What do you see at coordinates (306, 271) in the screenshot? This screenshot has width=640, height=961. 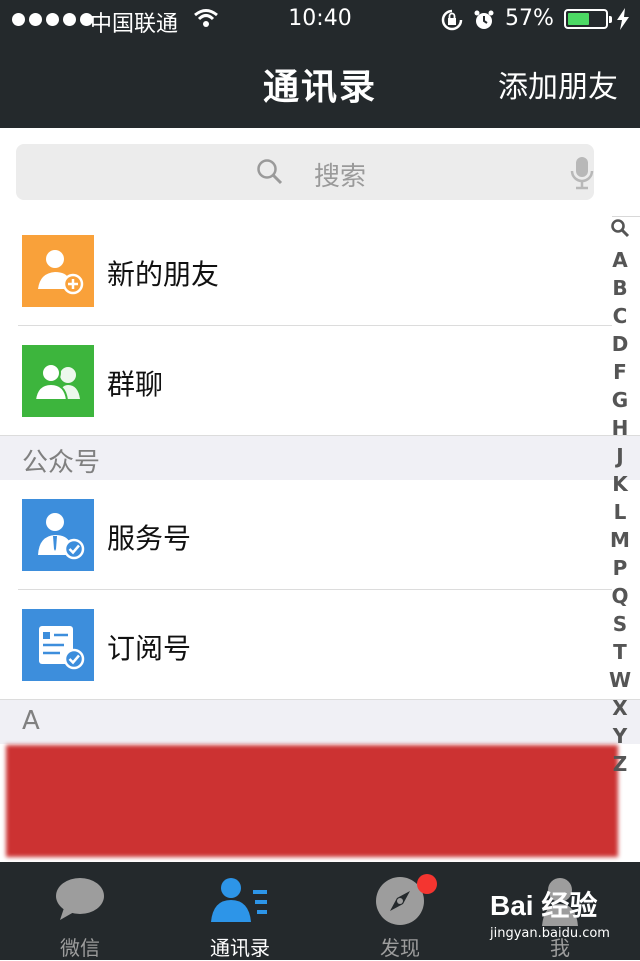 I see `list-item-new-friends: 新的朋友` at bounding box center [306, 271].